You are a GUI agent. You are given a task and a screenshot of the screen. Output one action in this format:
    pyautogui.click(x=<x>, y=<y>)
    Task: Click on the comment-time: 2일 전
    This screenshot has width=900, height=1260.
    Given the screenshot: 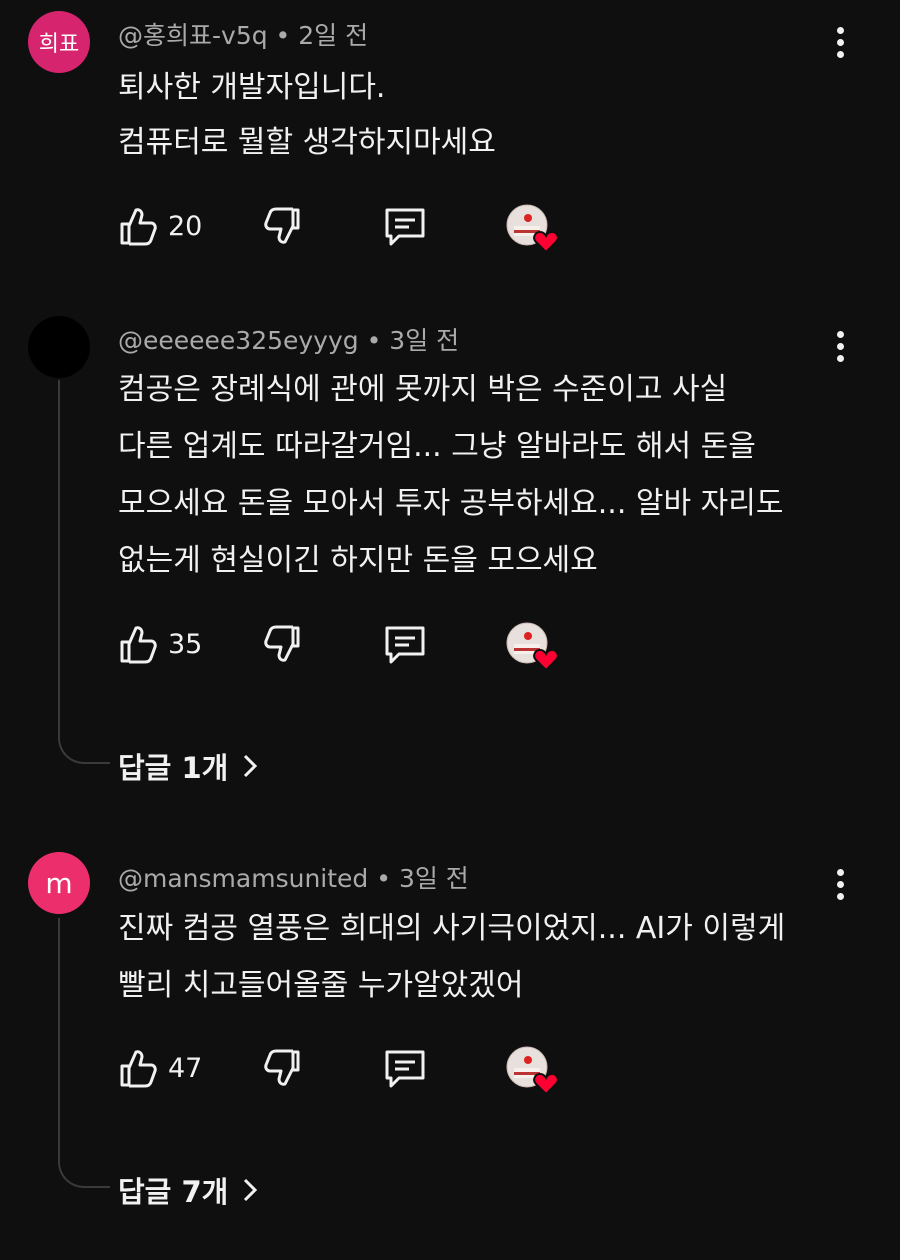 What is the action you would take?
    pyautogui.click(x=333, y=35)
    